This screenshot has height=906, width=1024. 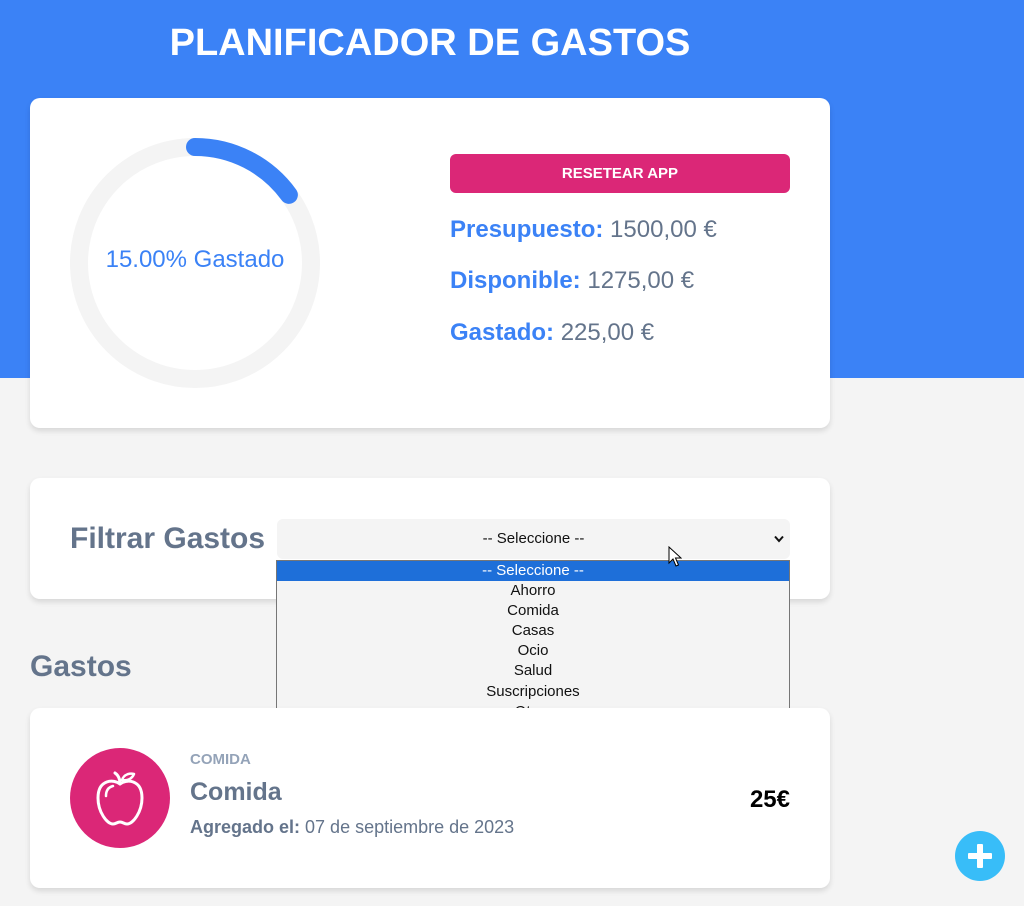 I want to click on disponible-label: Disponible:, so click(x=515, y=280).